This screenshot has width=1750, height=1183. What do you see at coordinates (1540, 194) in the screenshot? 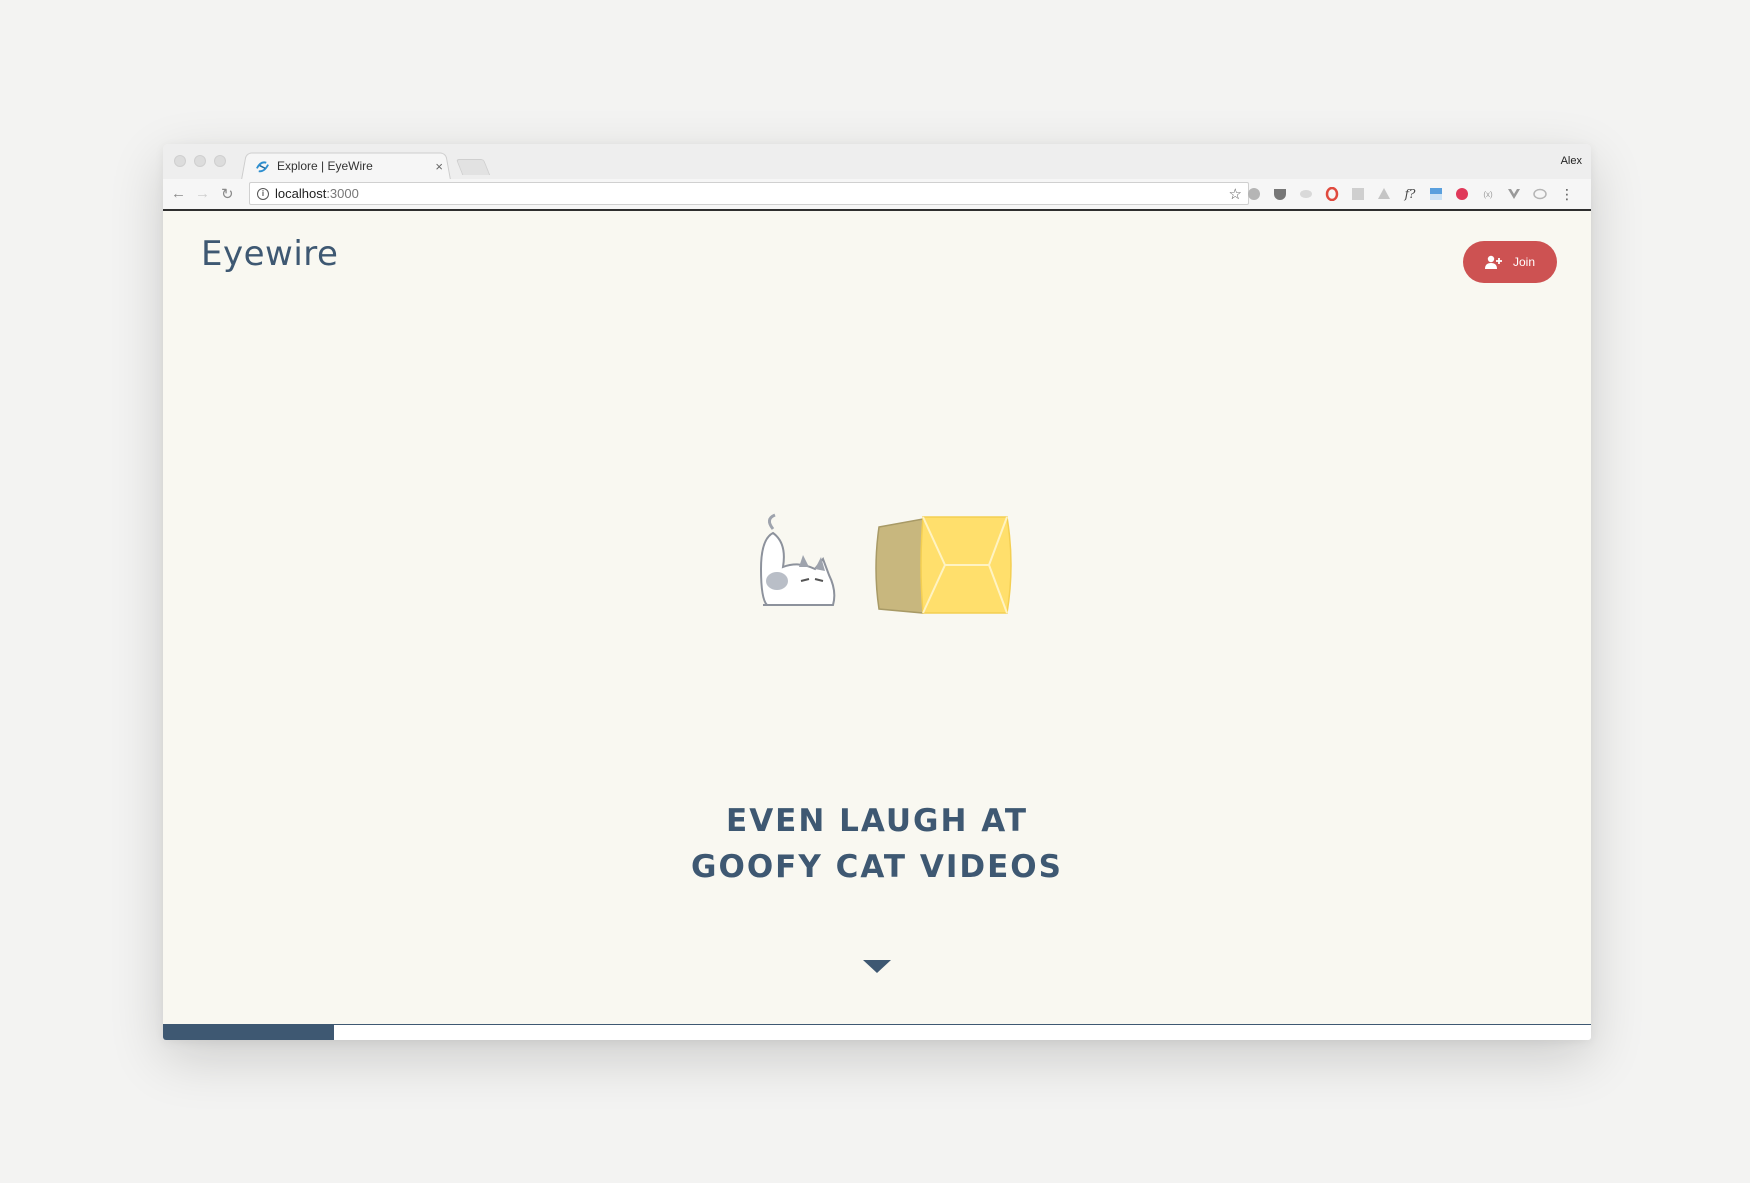
I see `chat-icon` at bounding box center [1540, 194].